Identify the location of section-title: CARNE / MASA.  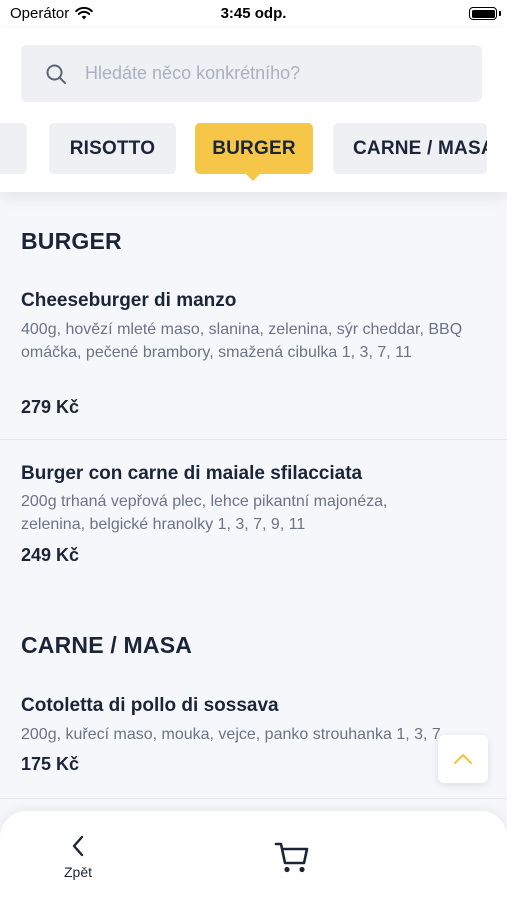
(107, 645).